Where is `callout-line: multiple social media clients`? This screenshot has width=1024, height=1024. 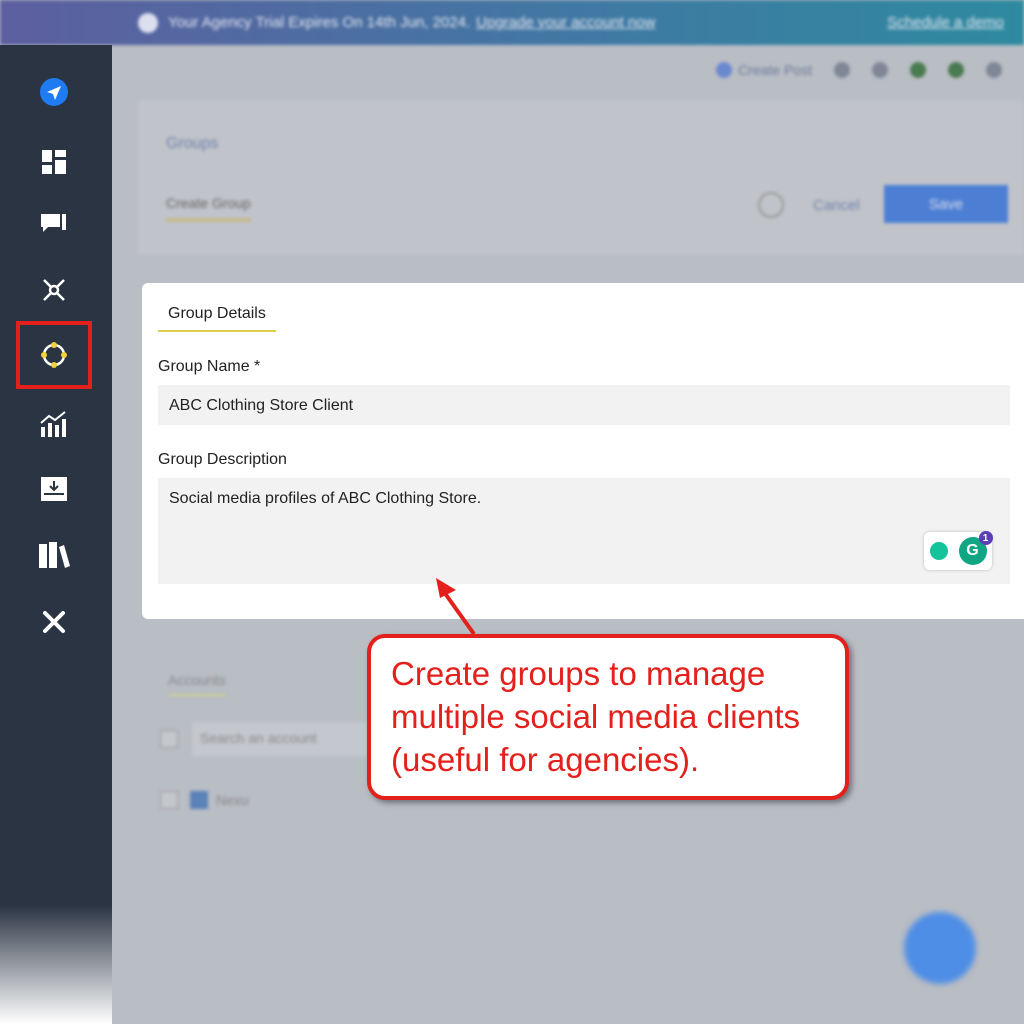 callout-line: multiple social media clients is located at coordinates (596, 716).